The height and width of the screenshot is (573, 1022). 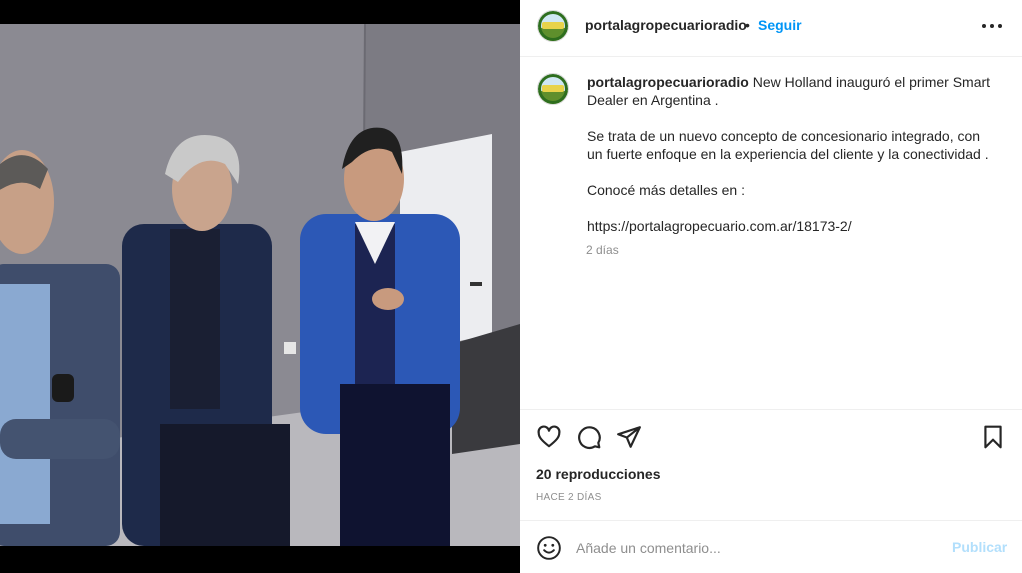 What do you see at coordinates (629, 437) in the screenshot?
I see `share-icon` at bounding box center [629, 437].